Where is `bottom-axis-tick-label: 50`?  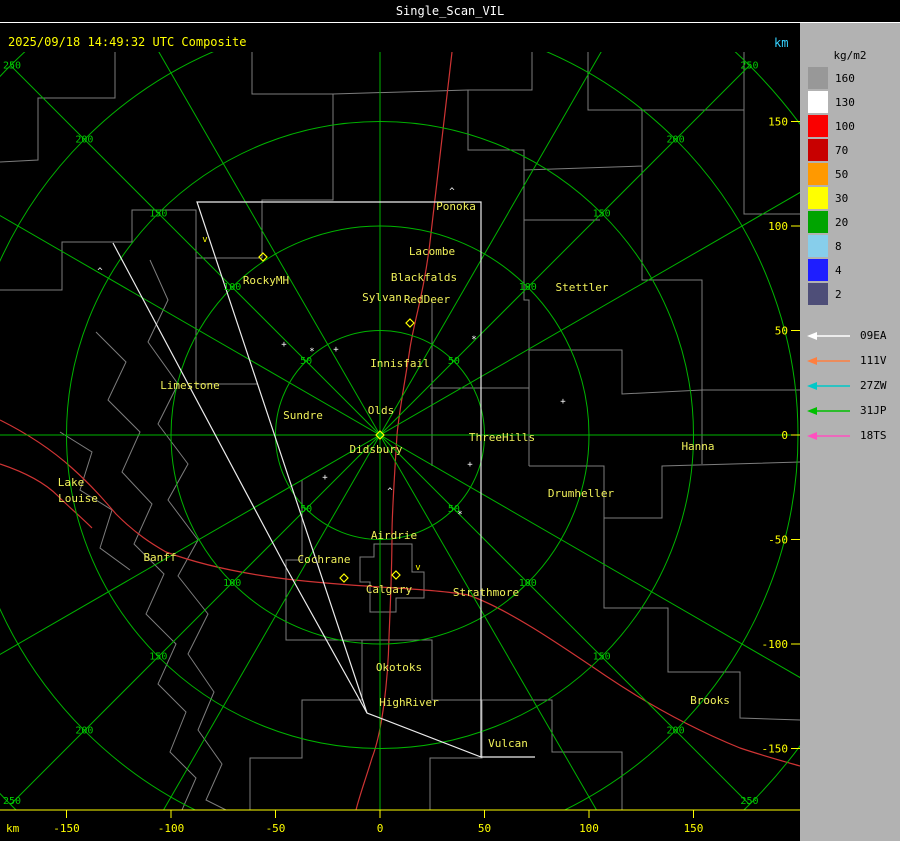
bottom-axis-tick-label: 50 is located at coordinates (484, 828).